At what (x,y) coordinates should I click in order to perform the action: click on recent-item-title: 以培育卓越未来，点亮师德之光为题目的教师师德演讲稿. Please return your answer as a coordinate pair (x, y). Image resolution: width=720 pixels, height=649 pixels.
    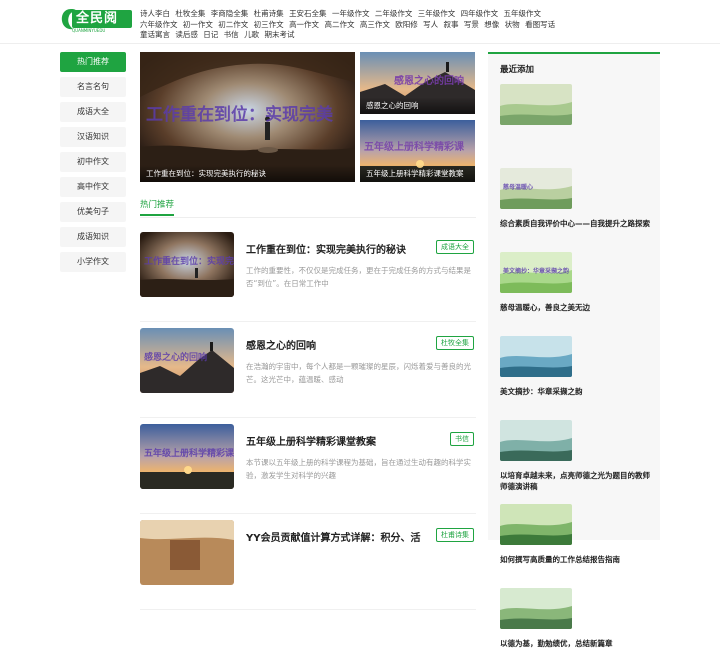
    Looking at the image, I should click on (578, 481).